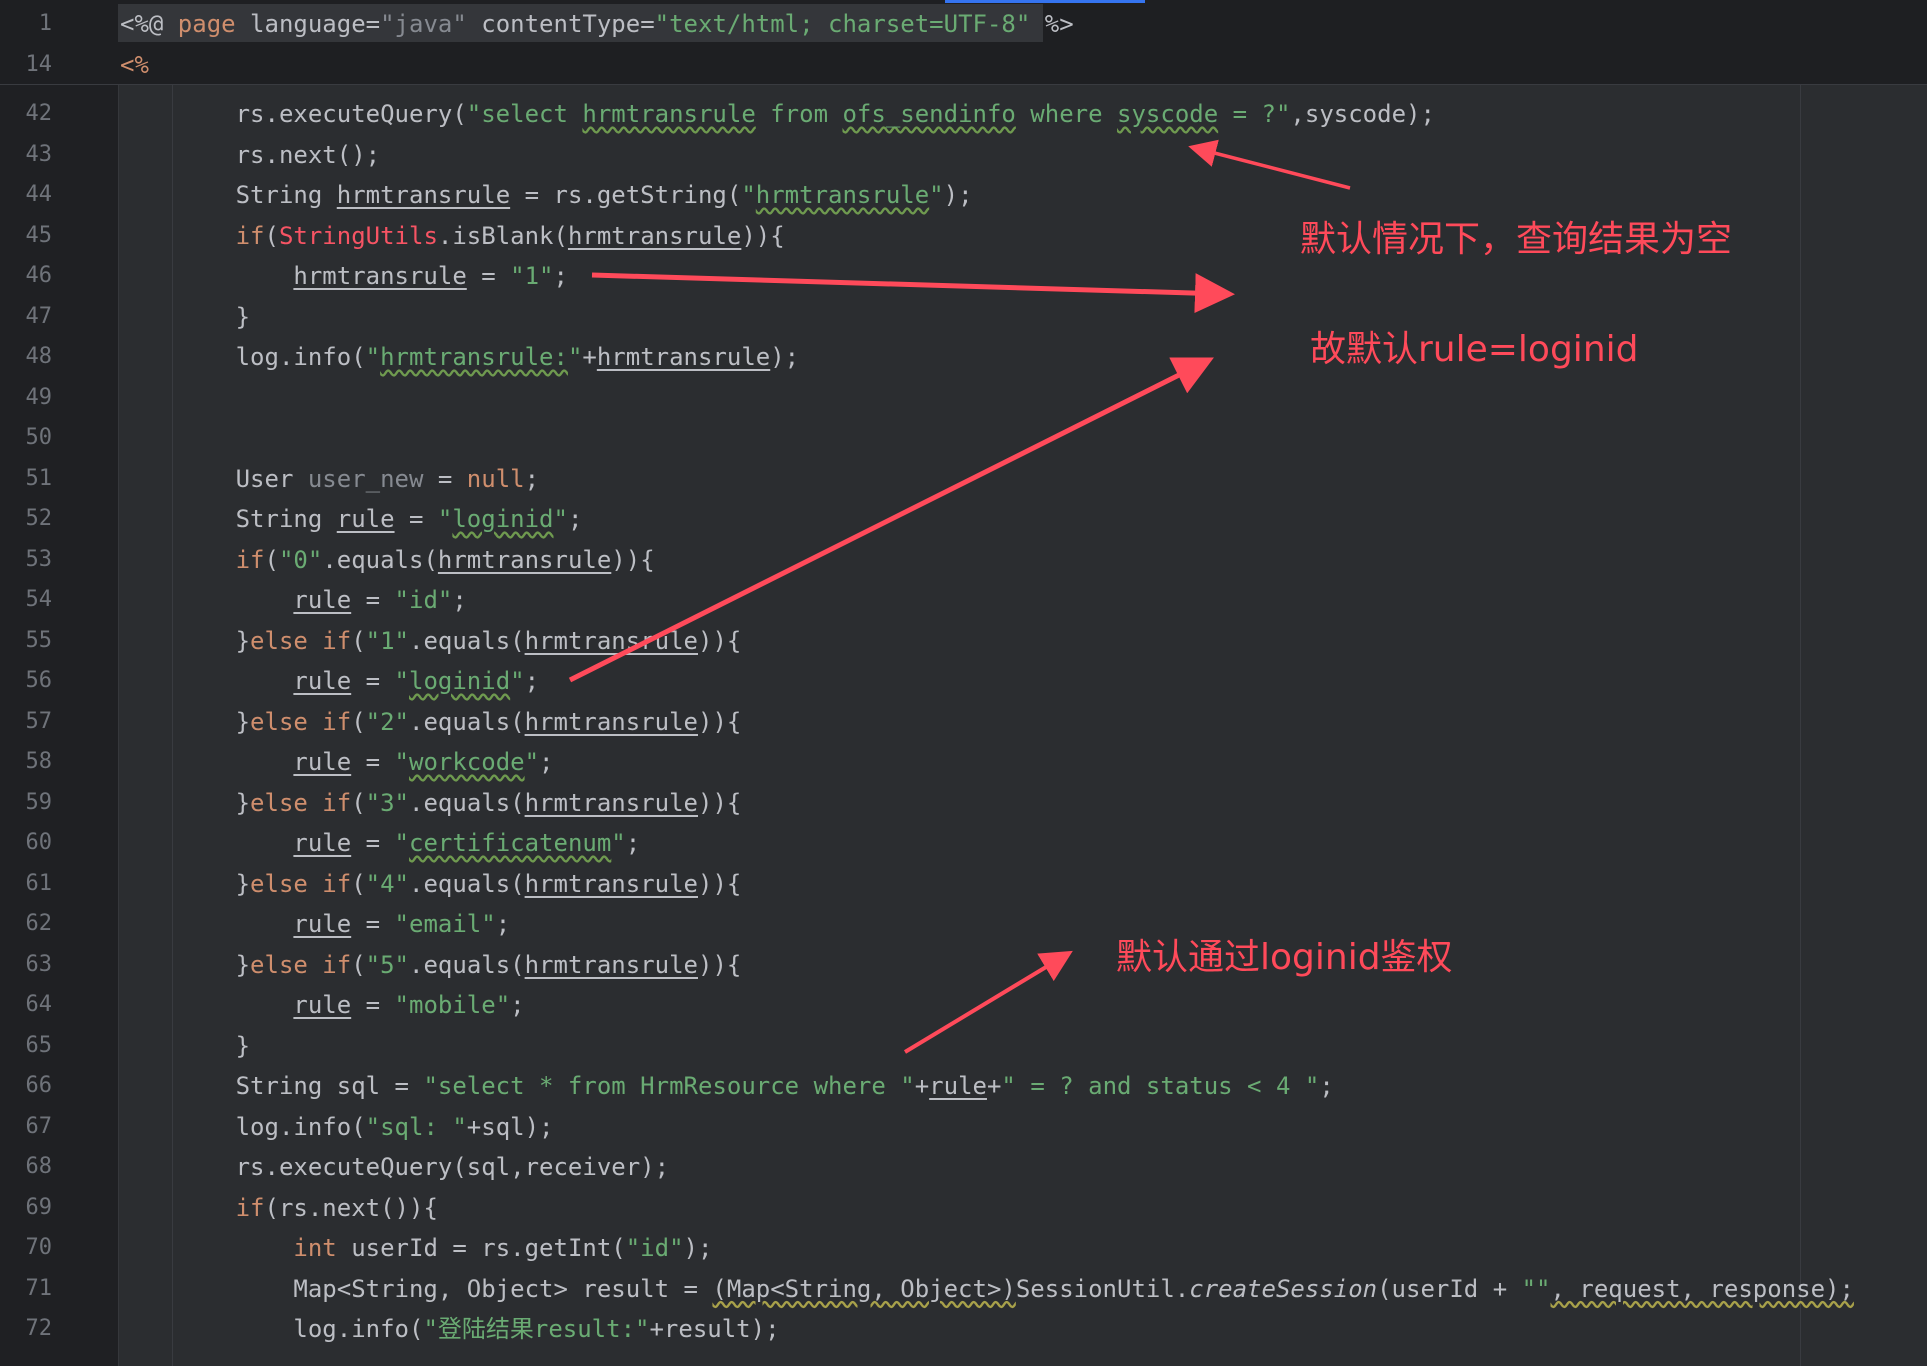 This screenshot has width=1927, height=1366. Describe the element at coordinates (1284, 957) in the screenshot. I see `annotation-default-auth: 默认通过loginid鉴权` at that location.